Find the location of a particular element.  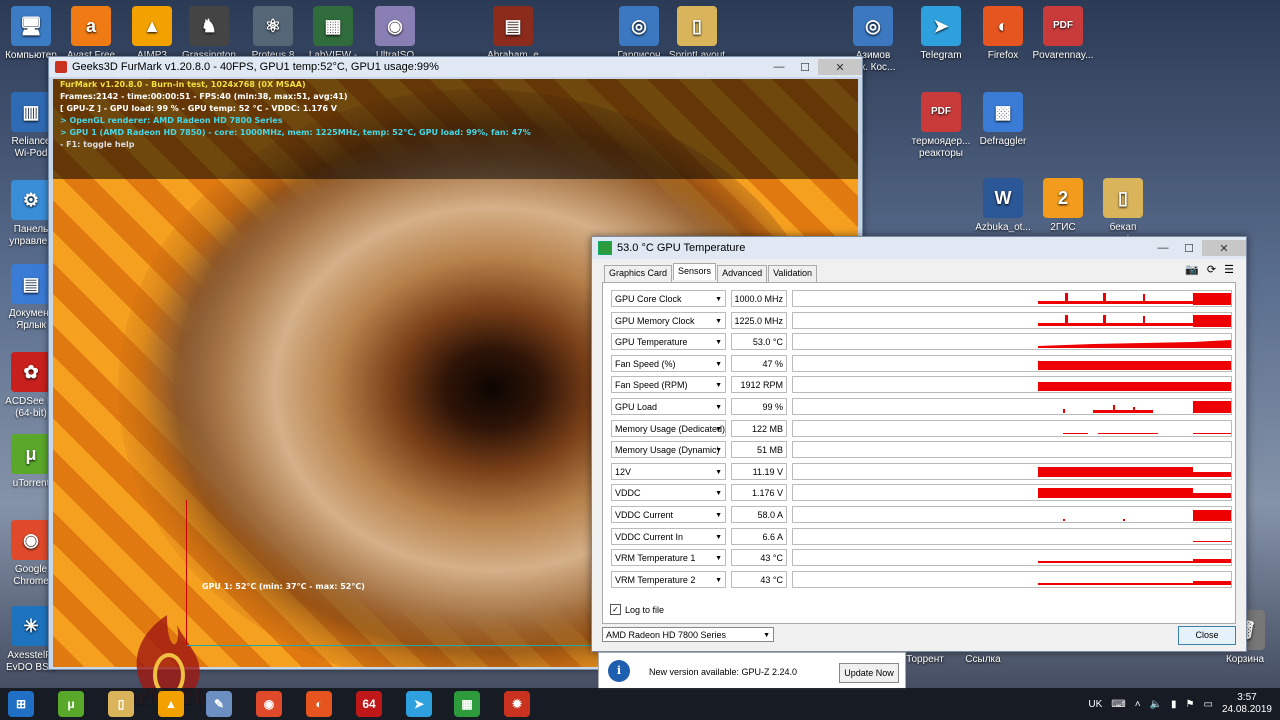

sensor-name-select: VDDC Current ▼ is located at coordinates (668, 514).